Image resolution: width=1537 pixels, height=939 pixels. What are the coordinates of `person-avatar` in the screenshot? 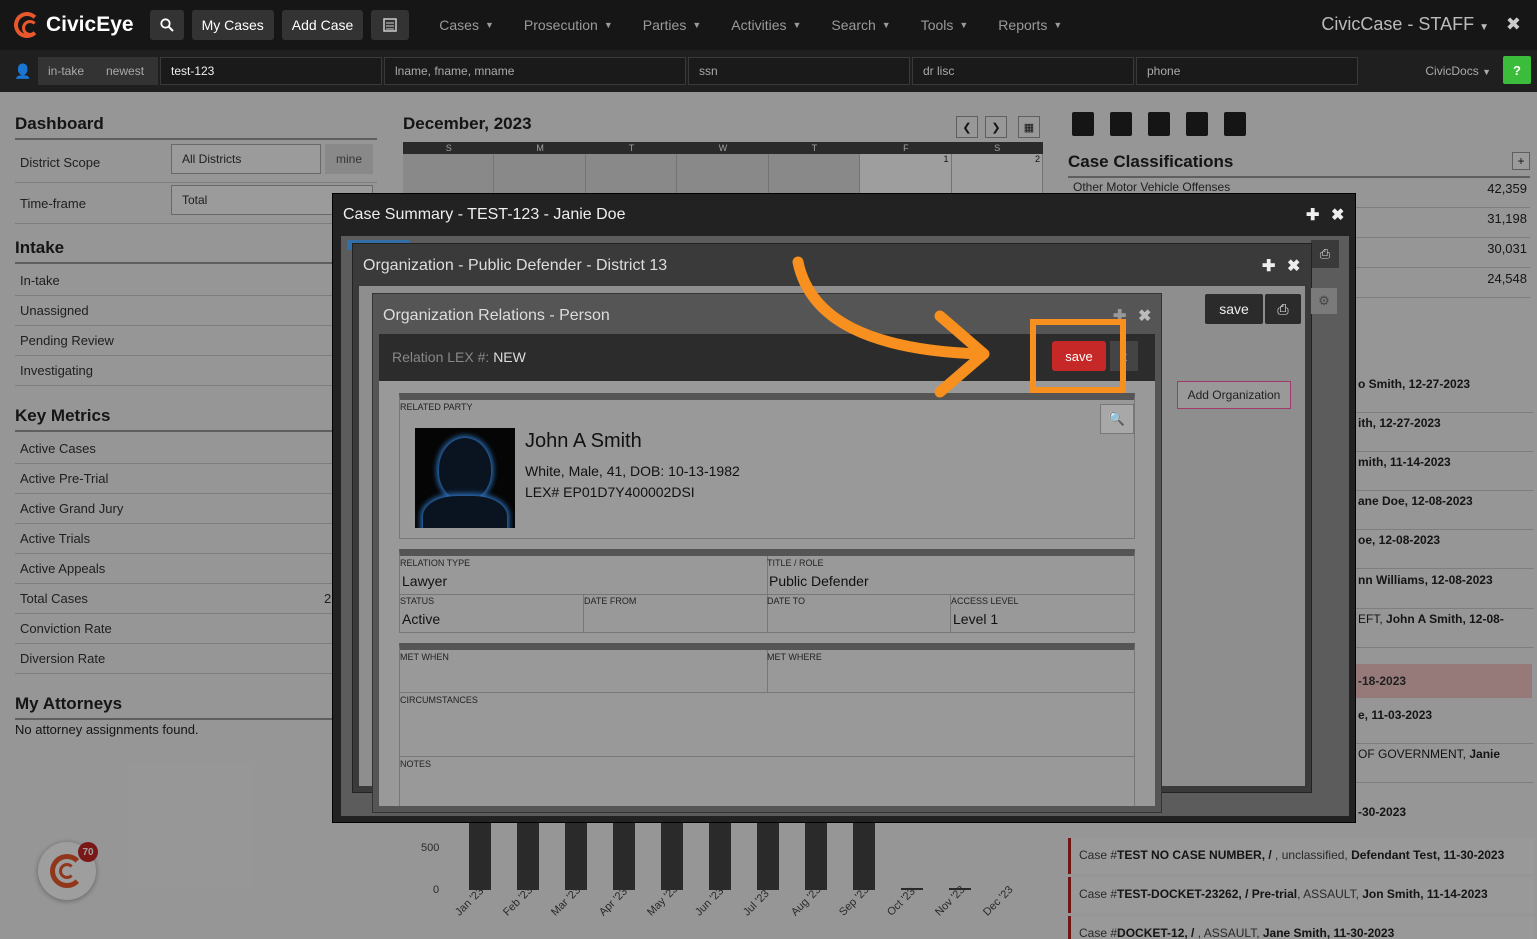 It's located at (465, 478).